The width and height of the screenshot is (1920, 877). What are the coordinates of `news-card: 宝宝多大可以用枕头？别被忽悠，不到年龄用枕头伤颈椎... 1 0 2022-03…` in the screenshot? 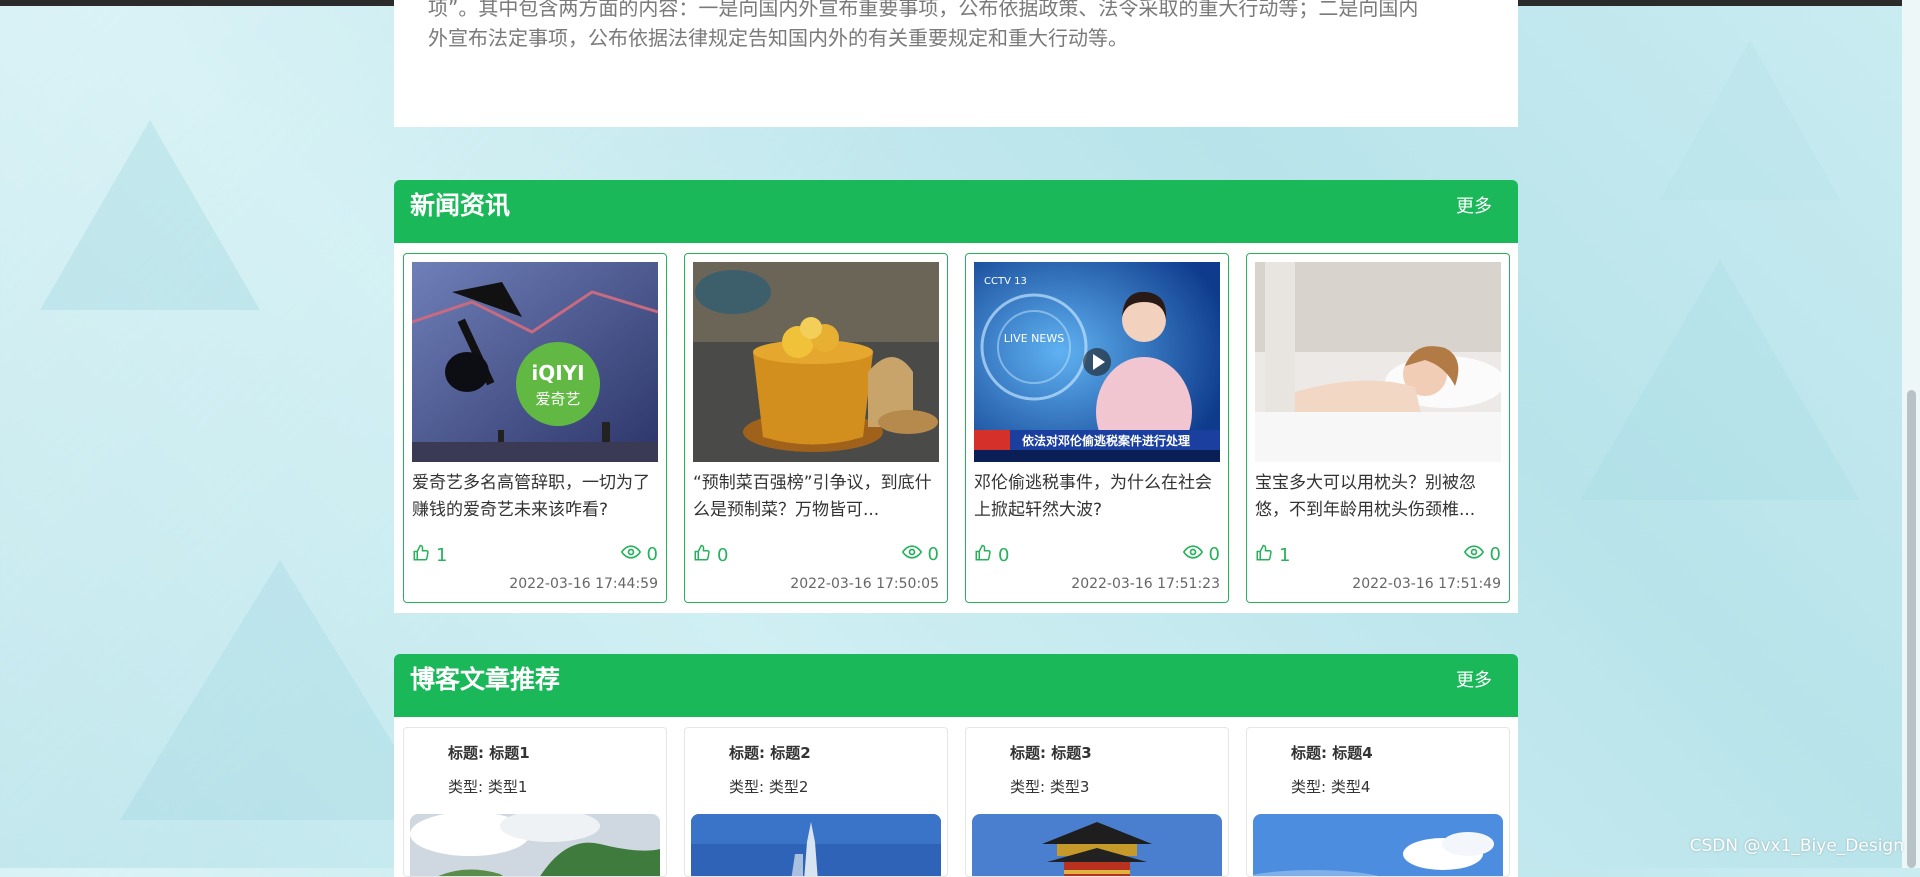 It's located at (1378, 428).